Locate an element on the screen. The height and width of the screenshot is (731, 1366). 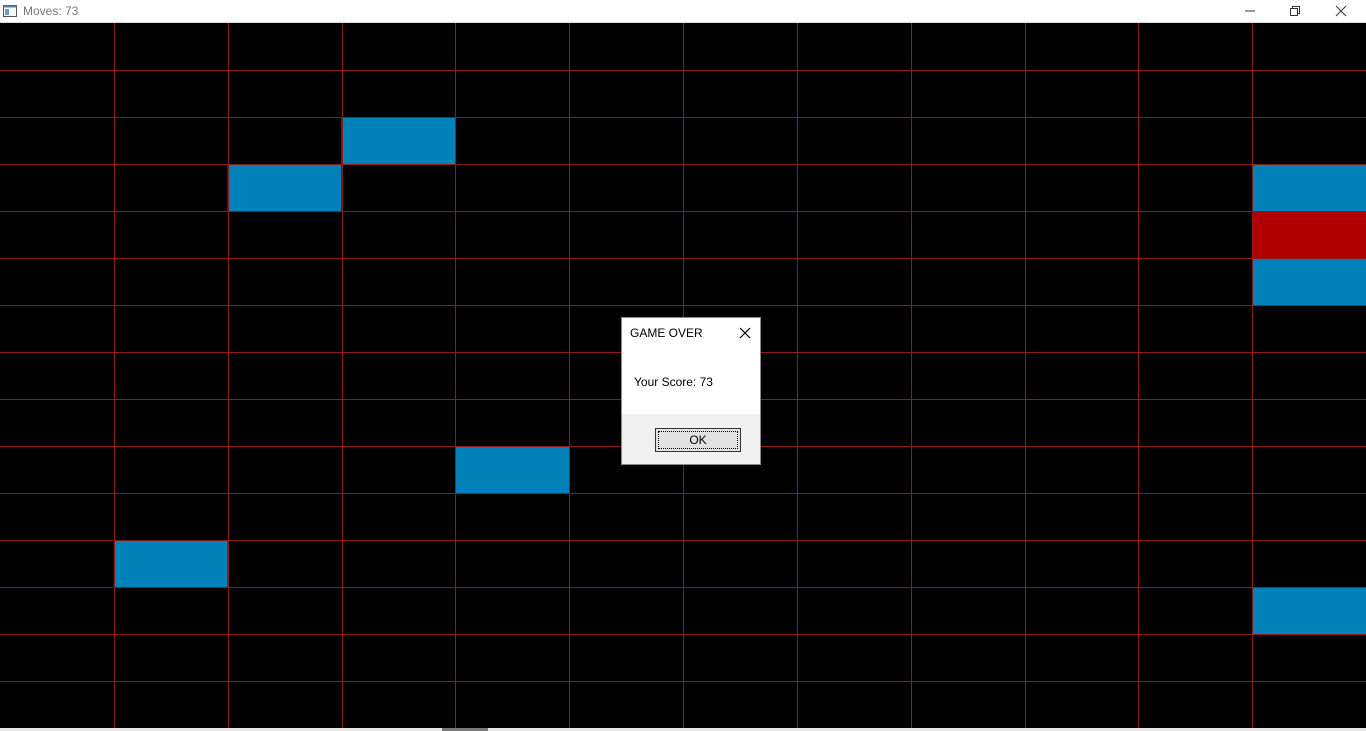
player-cell is located at coordinates (1309, 234).